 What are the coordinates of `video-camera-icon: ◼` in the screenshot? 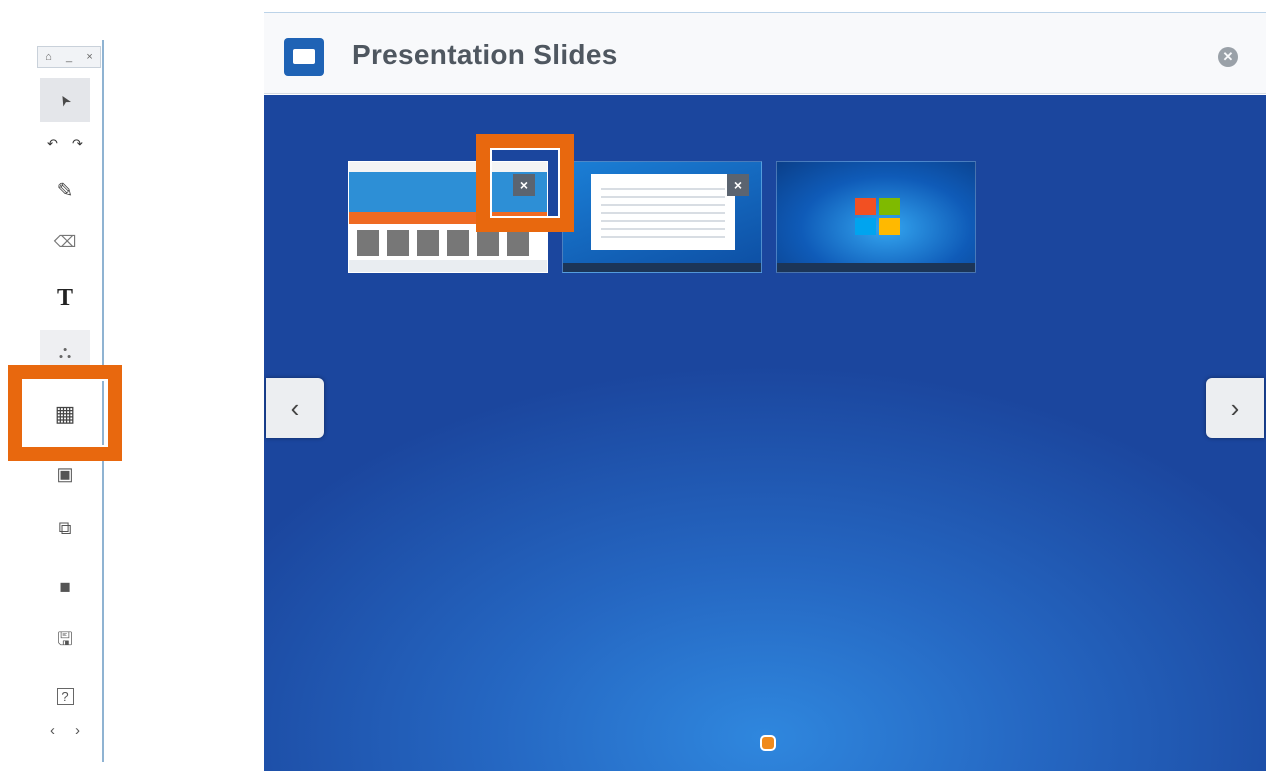 It's located at (65, 585).